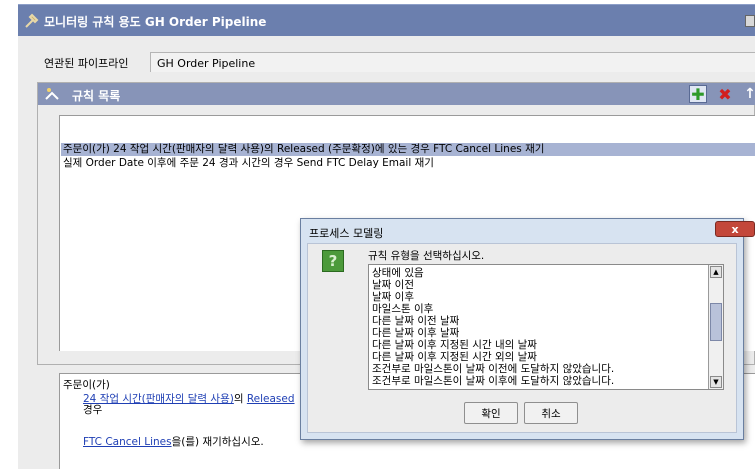 Image resolution: width=755 pixels, height=469 pixels. What do you see at coordinates (491, 413) in the screenshot?
I see `ok-button: 확인` at bounding box center [491, 413].